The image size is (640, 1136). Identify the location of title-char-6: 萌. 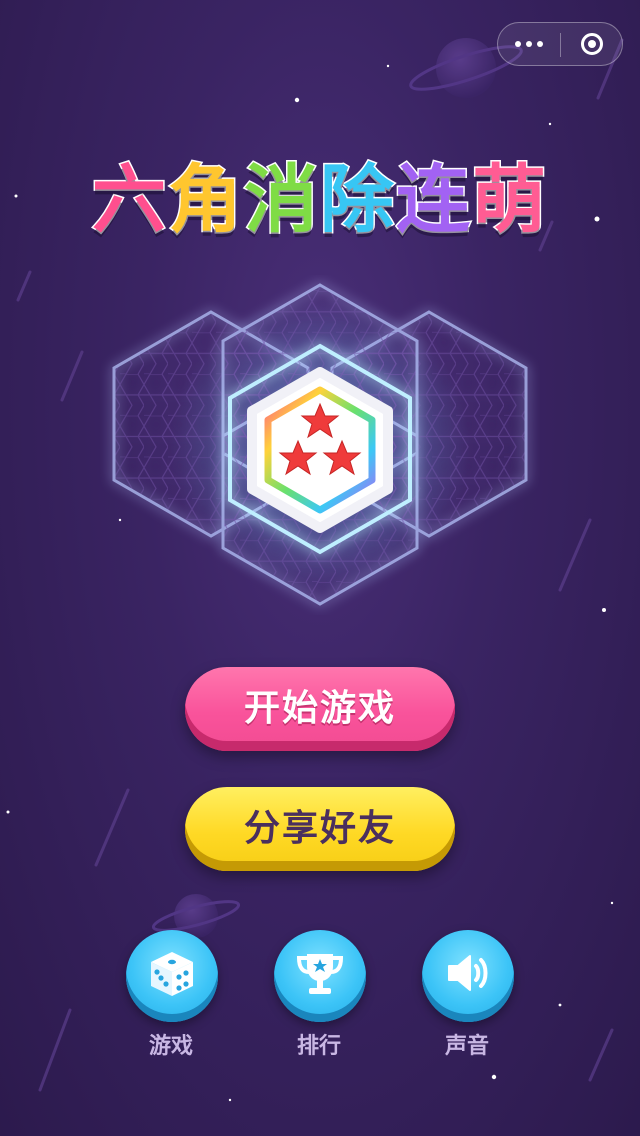
(509, 200).